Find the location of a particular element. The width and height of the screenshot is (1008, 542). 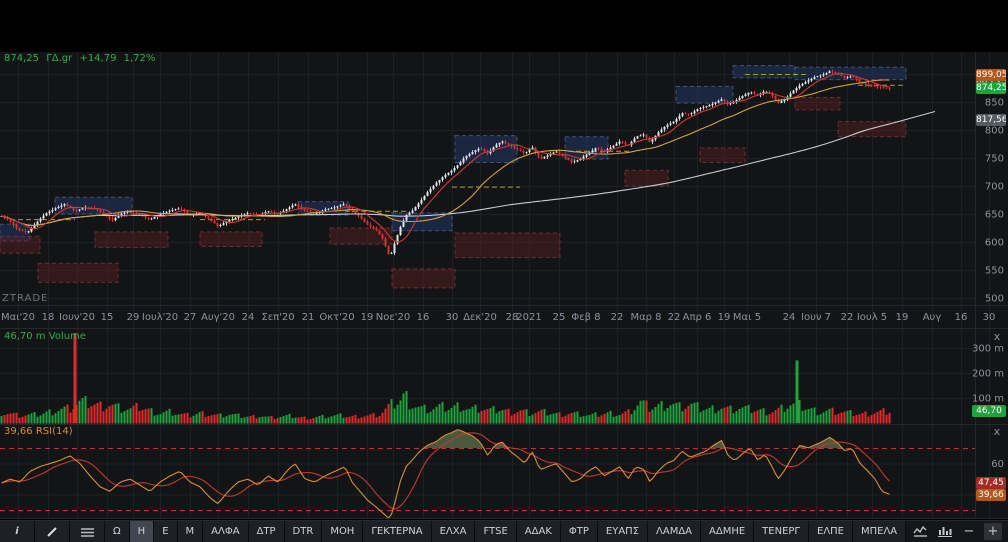

date-tick-label: Νοε'20 is located at coordinates (393, 317).